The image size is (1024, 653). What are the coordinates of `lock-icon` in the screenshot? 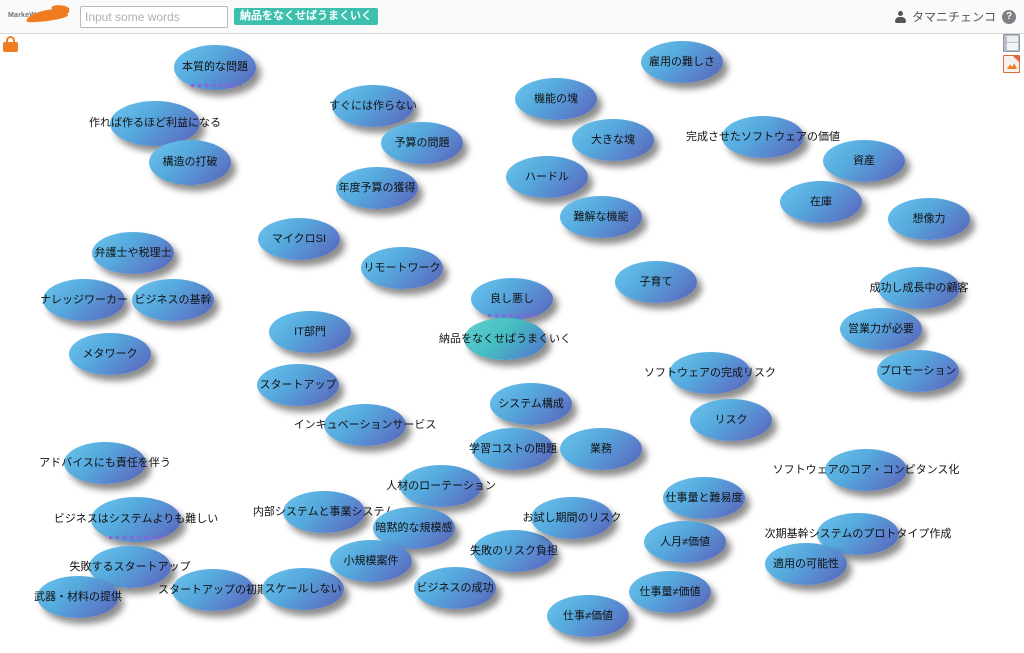 It's located at (10, 44).